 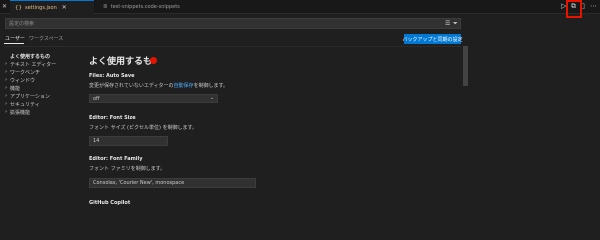 I want to click on tab-user: ユーザー, so click(x=15, y=38).